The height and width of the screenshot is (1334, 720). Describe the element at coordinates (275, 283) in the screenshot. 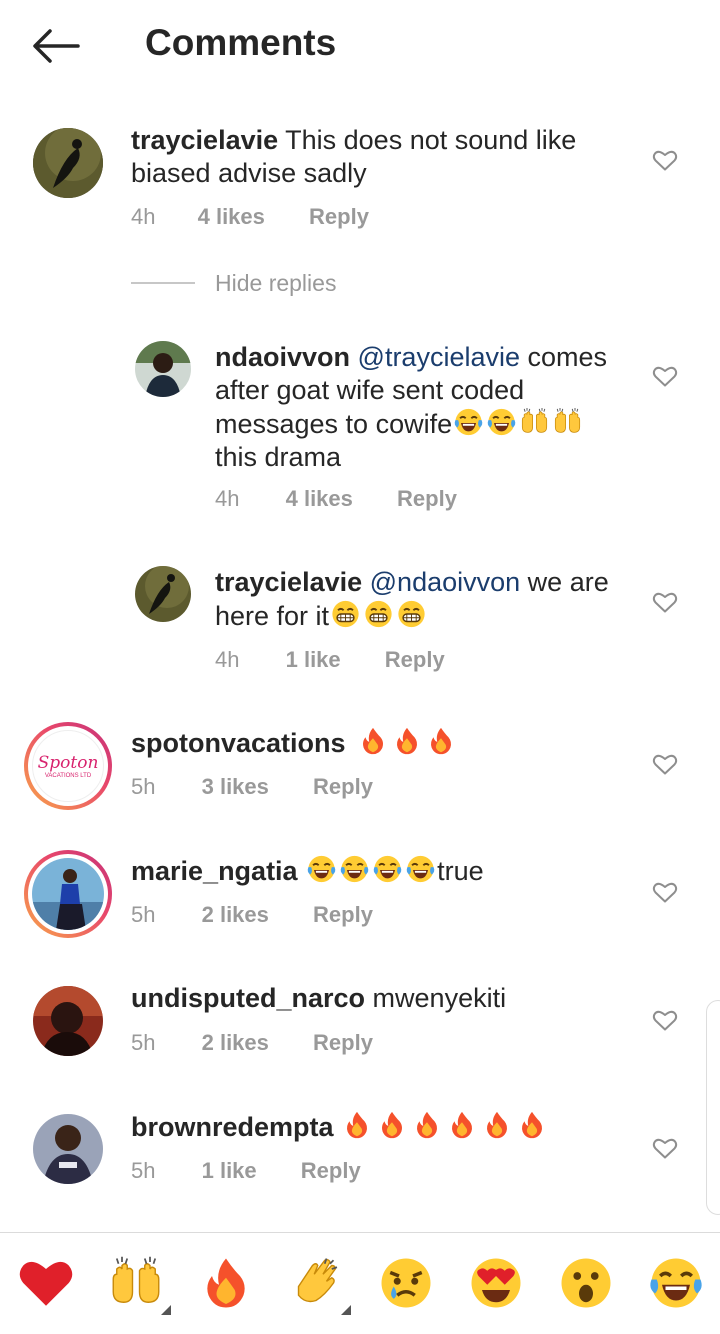

I see `hide-replies-label: Hide replies` at that location.